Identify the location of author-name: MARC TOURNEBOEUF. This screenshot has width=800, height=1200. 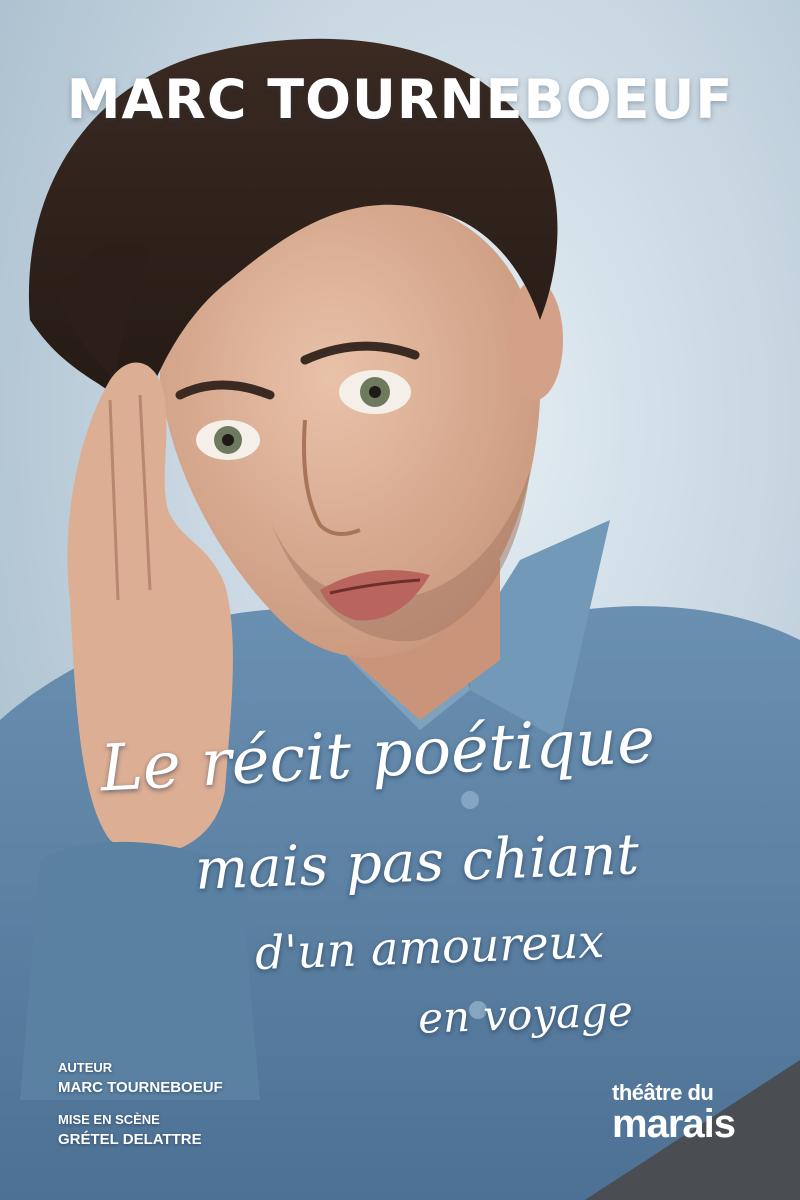
(140, 1087).